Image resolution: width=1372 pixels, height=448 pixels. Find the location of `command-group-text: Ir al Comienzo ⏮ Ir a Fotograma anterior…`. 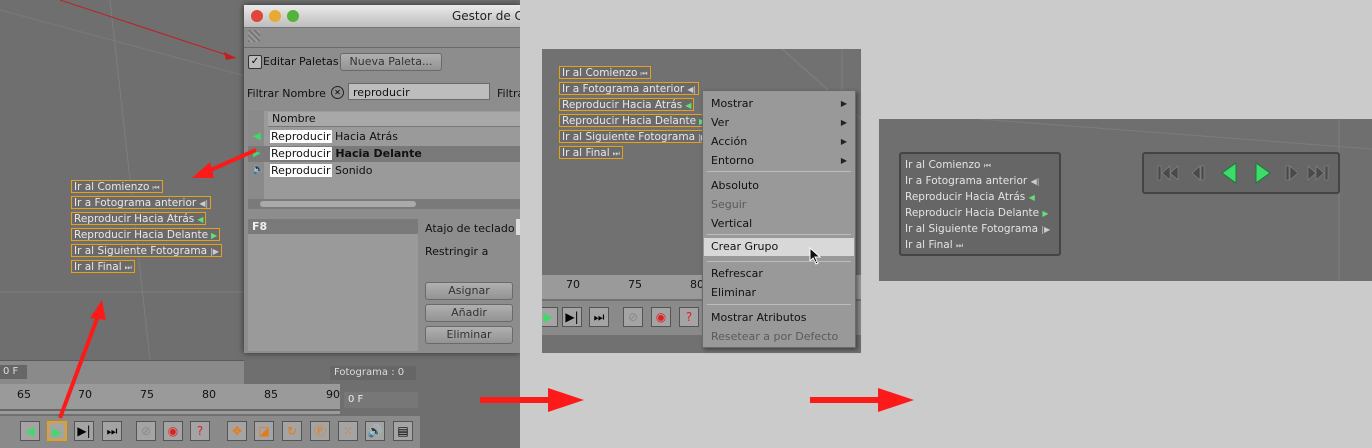

command-group-text: Ir al Comienzo ⏮ Ir a Fotograma anterior… is located at coordinates (980, 204).